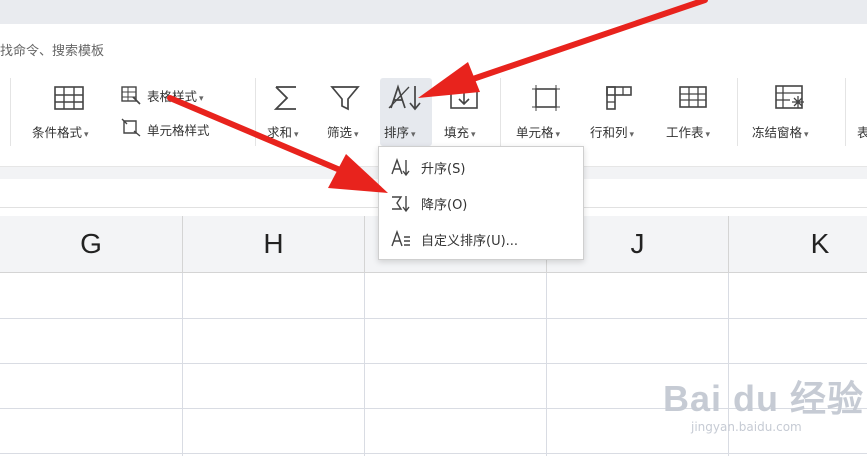 The width and height of the screenshot is (867, 456). Describe the element at coordinates (764, 406) in the screenshot. I see `baidu-jingyan-watermark: Bai du 经验 jingyan.baidu.com` at that location.